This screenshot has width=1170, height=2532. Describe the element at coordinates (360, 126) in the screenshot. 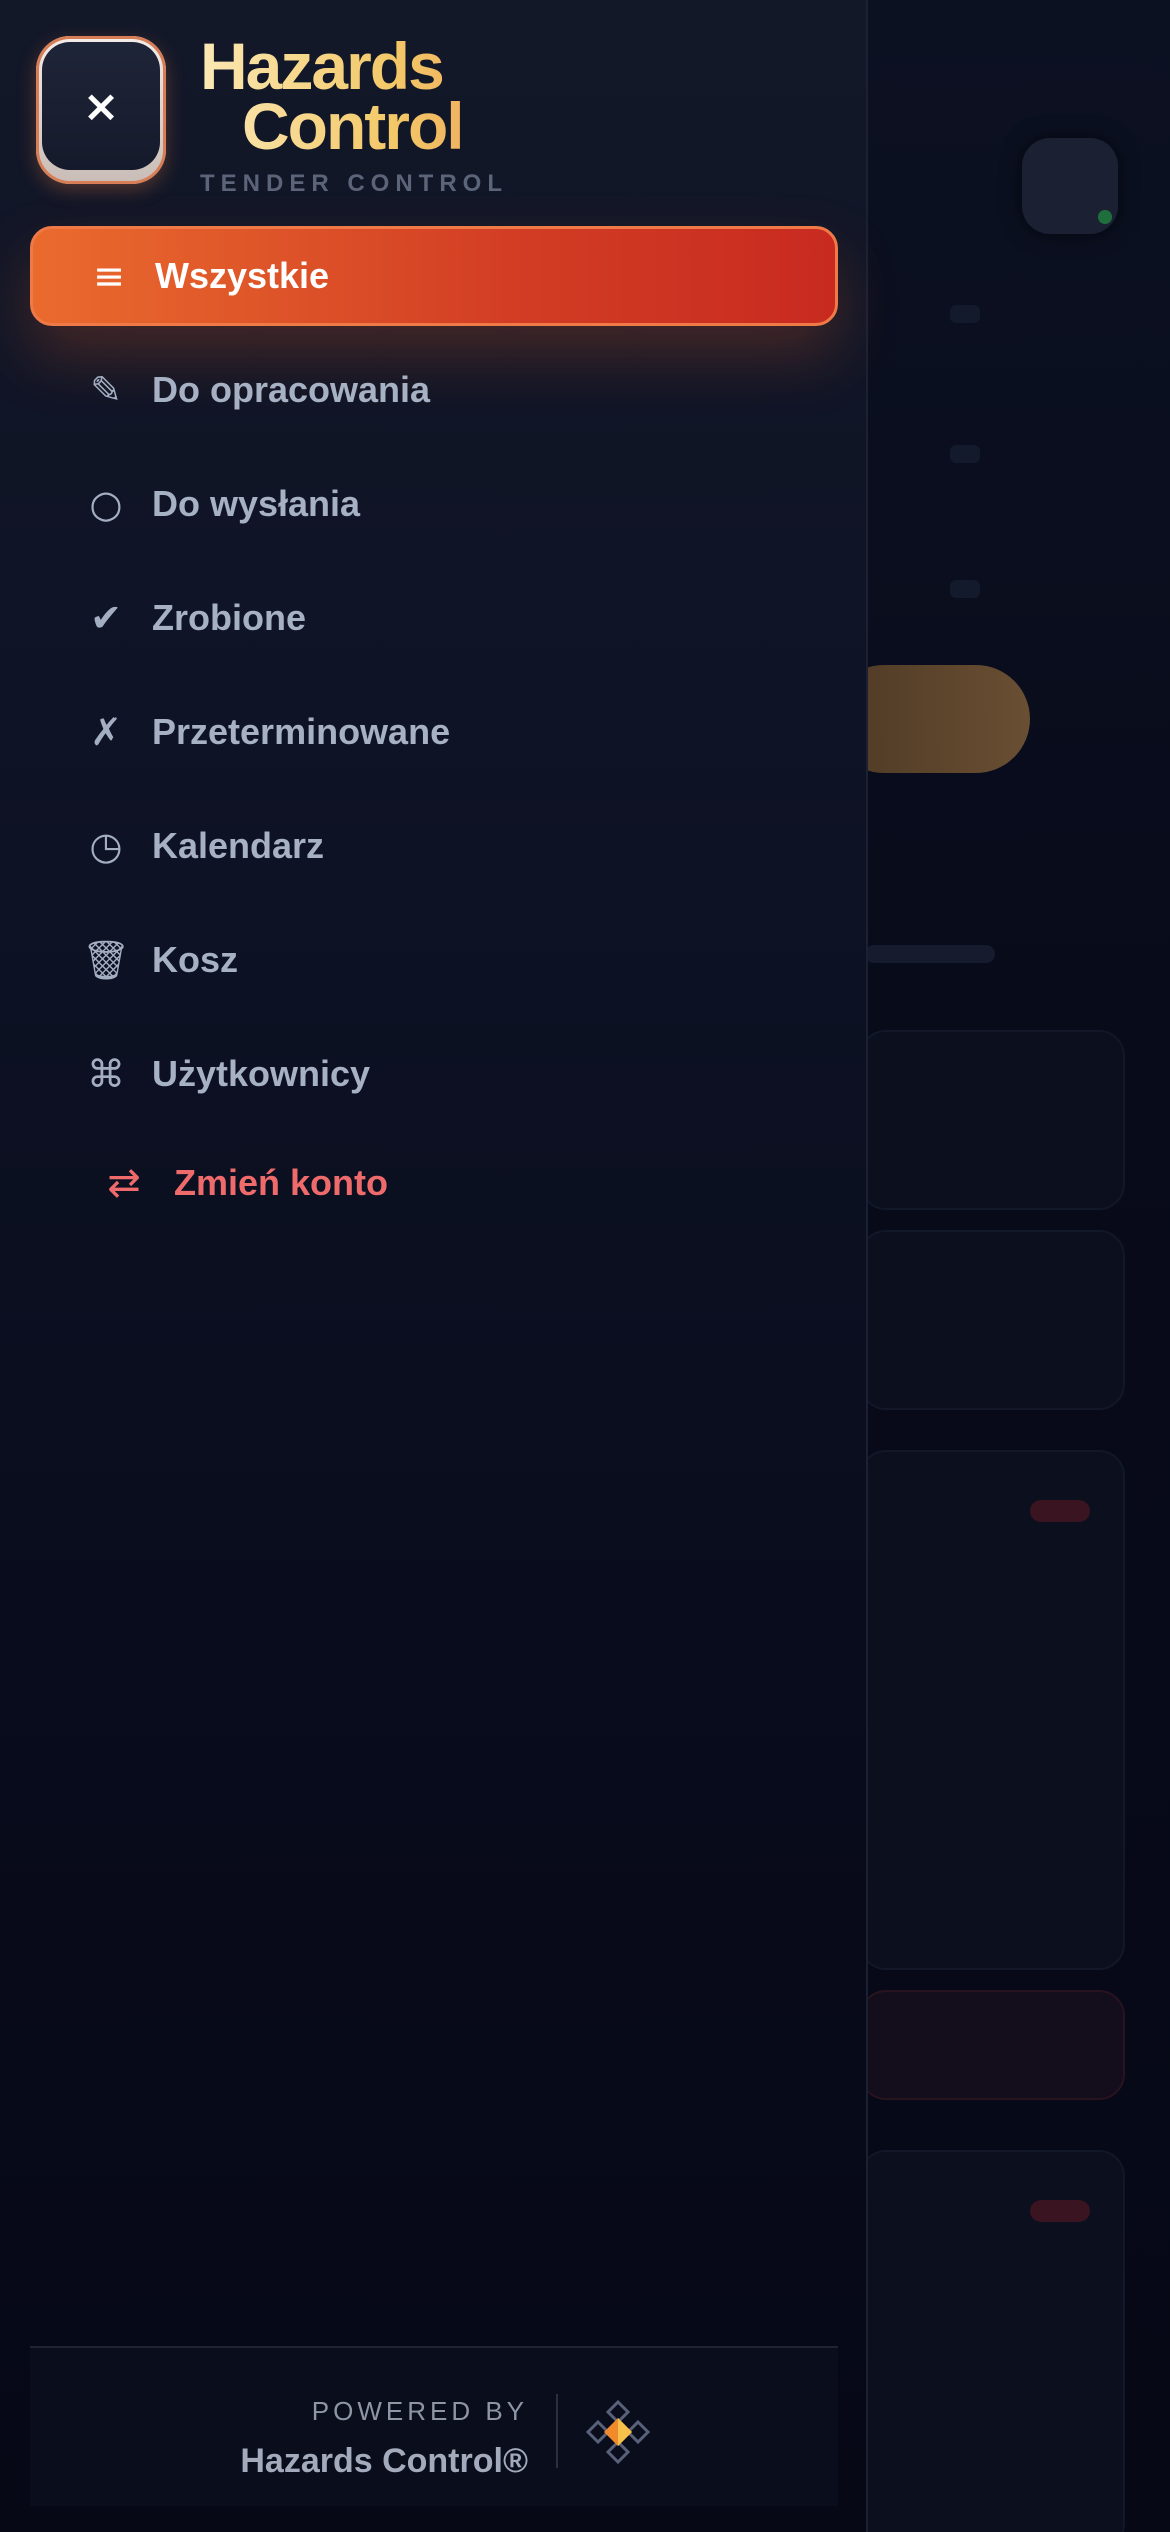

I see `brand-title-line2: Control` at that location.